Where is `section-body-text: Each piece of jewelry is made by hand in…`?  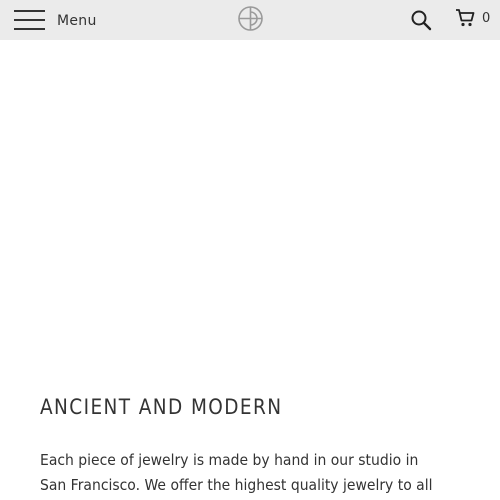
section-body-text: Each piece of jewelry is made by hand in… is located at coordinates (236, 472).